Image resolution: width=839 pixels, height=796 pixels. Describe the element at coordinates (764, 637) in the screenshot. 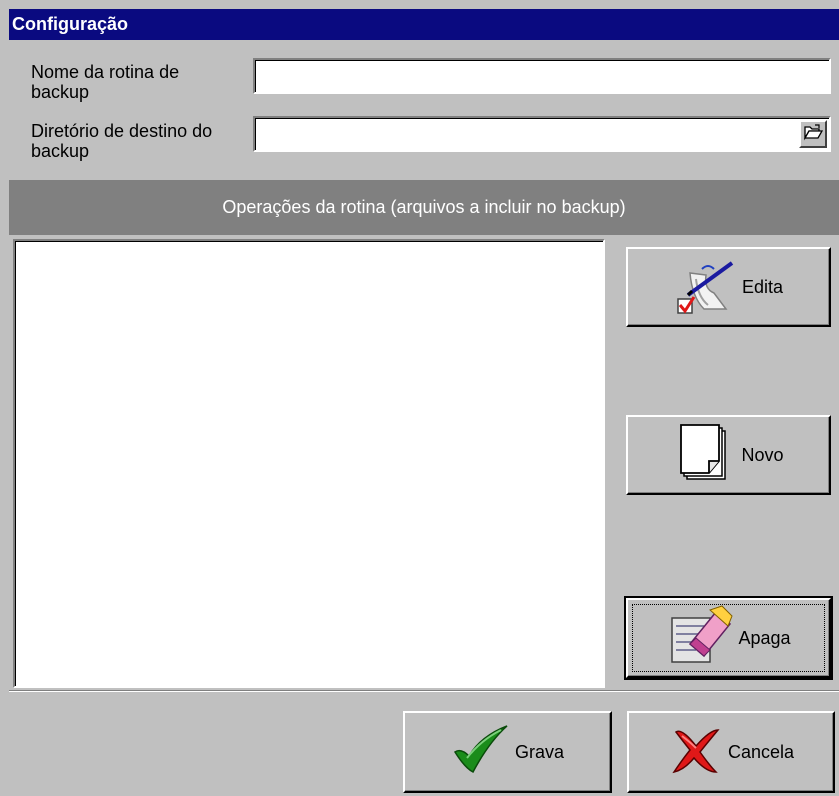

I see `delete-button-label: Apaga` at that location.